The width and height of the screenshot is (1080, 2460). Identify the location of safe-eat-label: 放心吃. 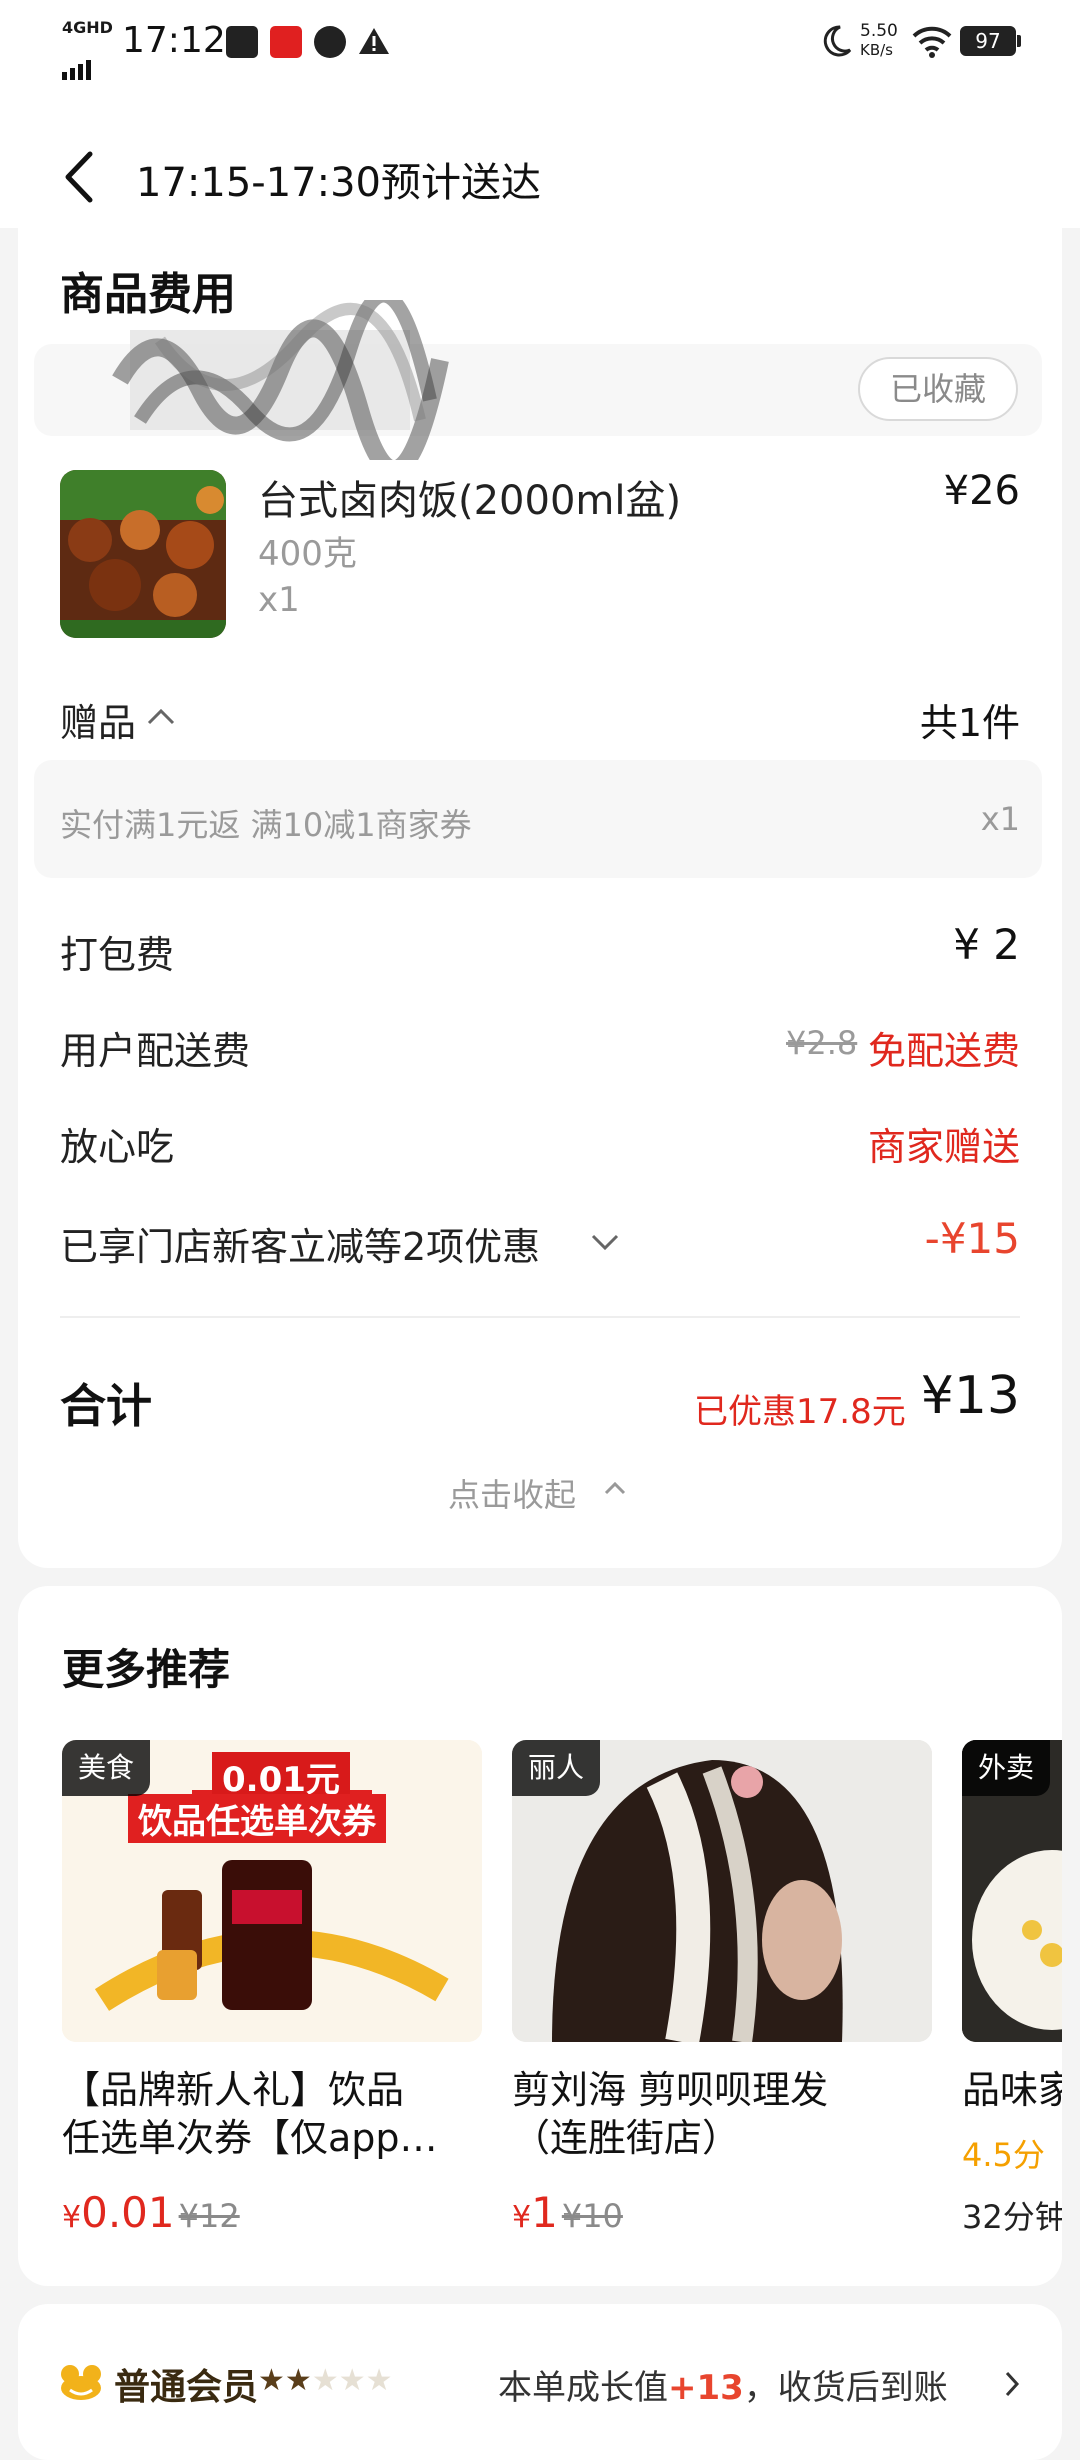
(117, 1147).